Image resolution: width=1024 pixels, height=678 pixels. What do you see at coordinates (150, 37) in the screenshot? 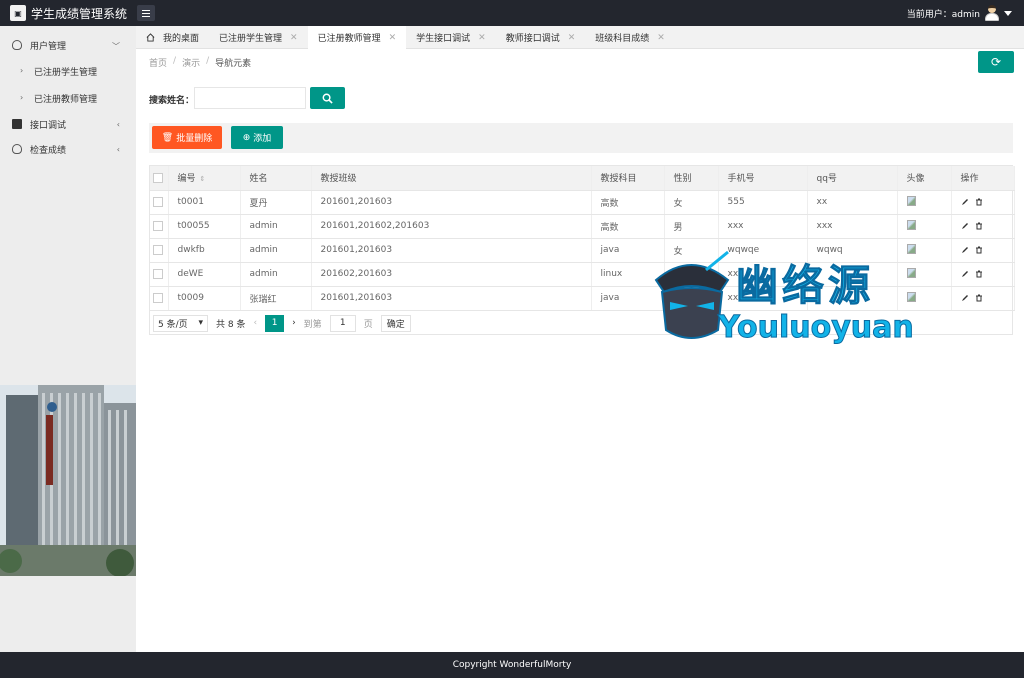
I see `home-icon` at bounding box center [150, 37].